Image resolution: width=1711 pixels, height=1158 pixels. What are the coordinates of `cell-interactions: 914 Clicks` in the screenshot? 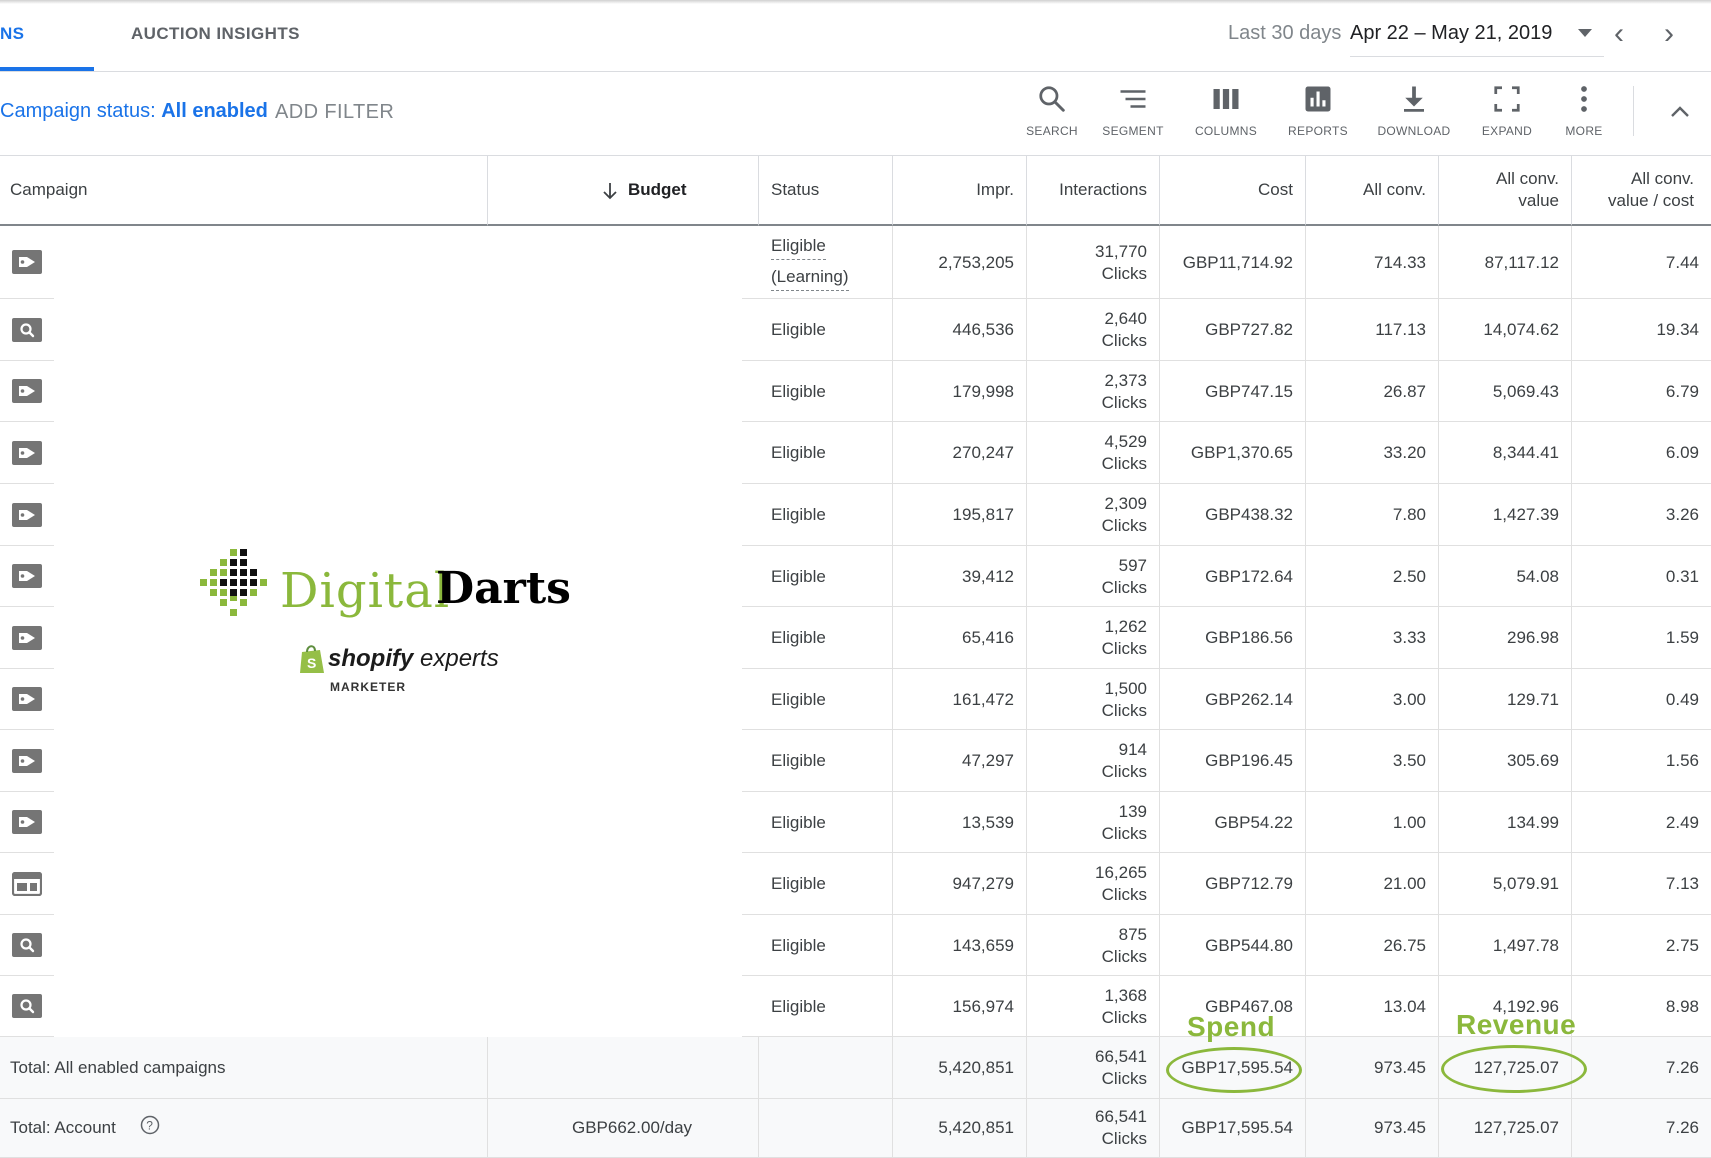 It's located at (1093, 761).